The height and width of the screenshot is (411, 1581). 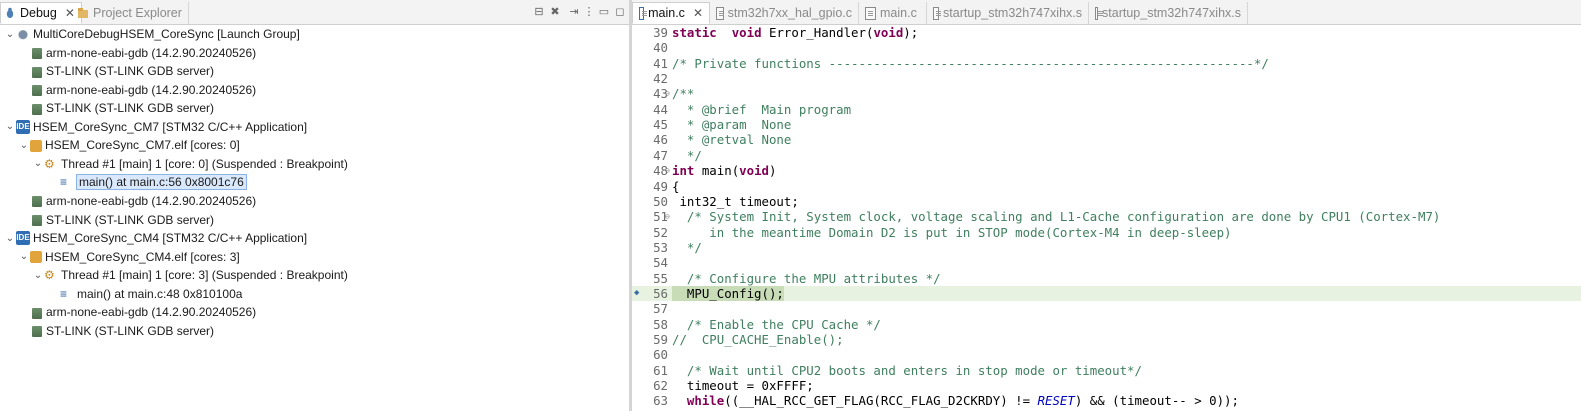 What do you see at coordinates (589, 12) in the screenshot?
I see `view-menu-icon: ⋮` at bounding box center [589, 12].